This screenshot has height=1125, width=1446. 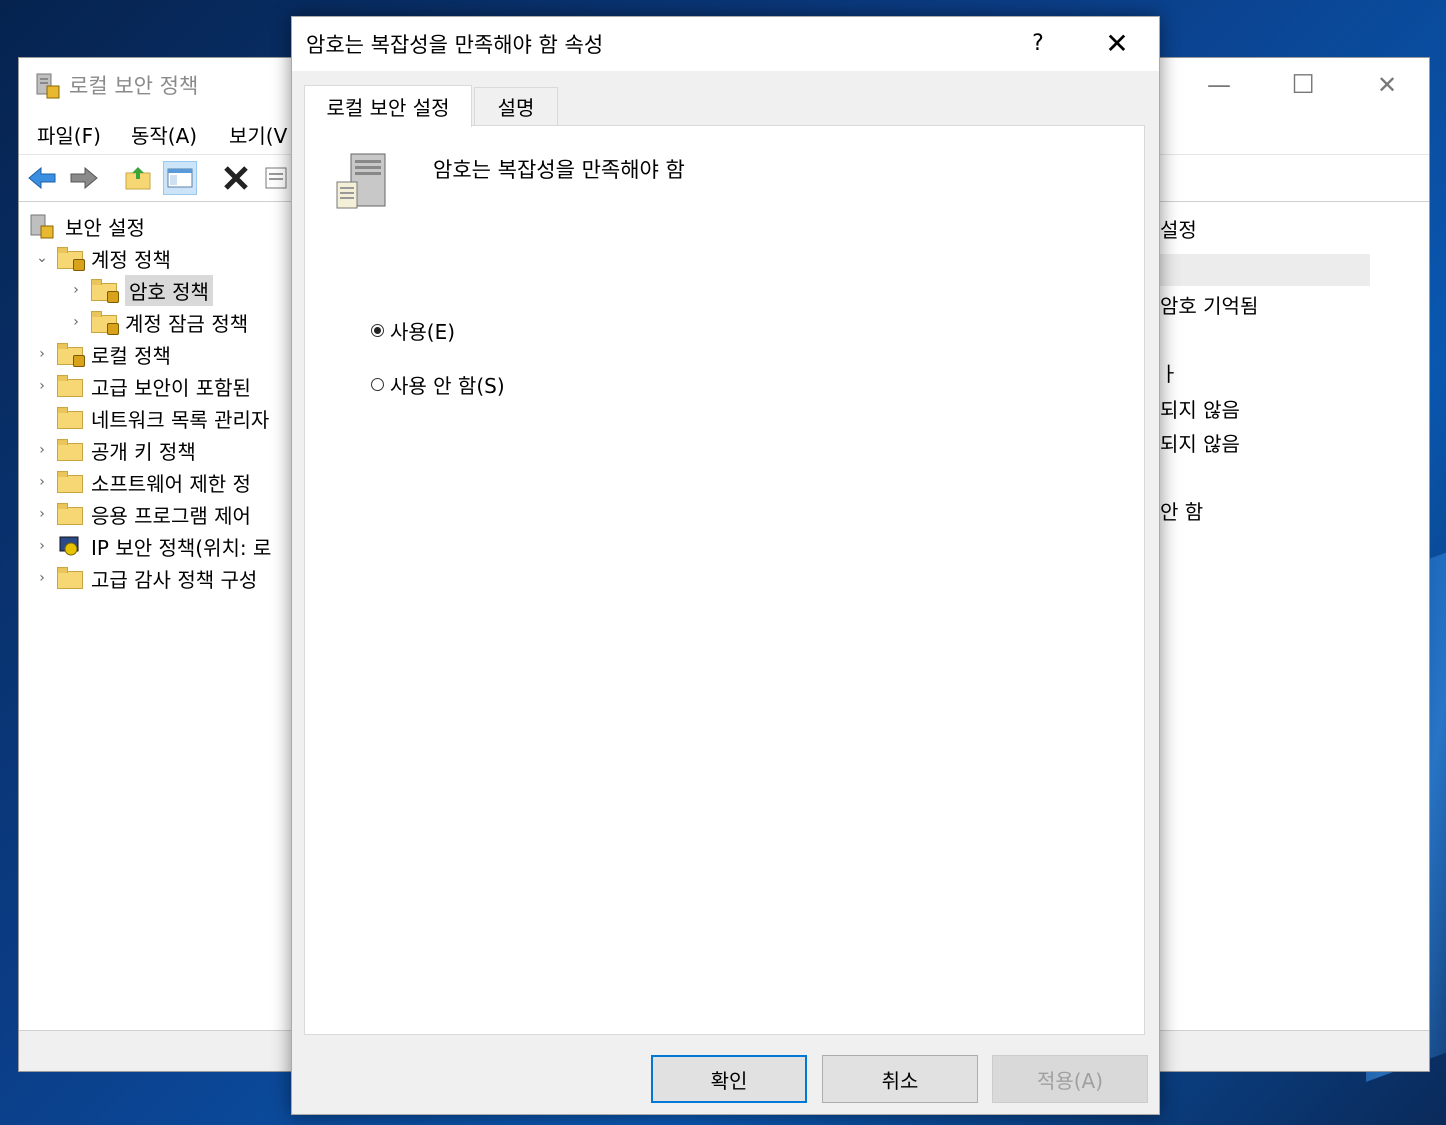 I want to click on radio-enabled: 사용(E), so click(x=413, y=330).